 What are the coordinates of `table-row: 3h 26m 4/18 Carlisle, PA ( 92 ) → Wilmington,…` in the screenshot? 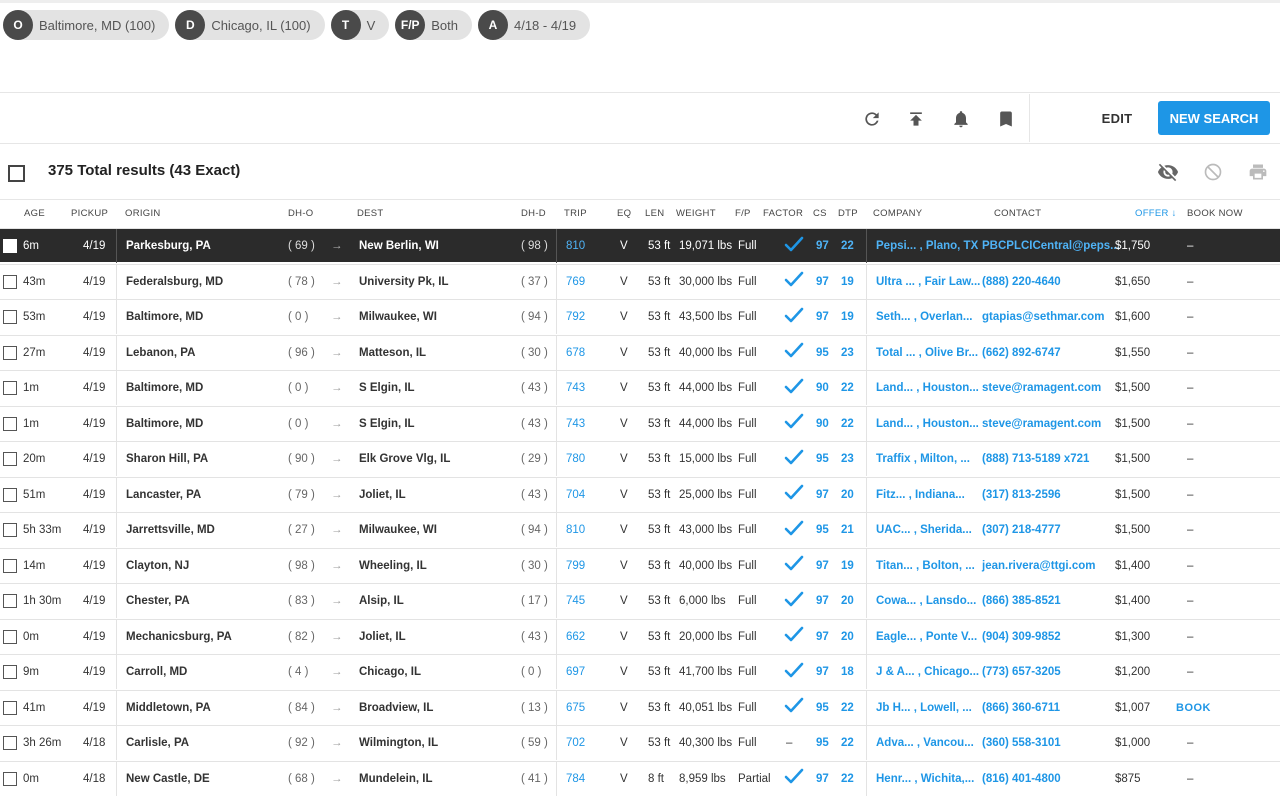 It's located at (640, 742).